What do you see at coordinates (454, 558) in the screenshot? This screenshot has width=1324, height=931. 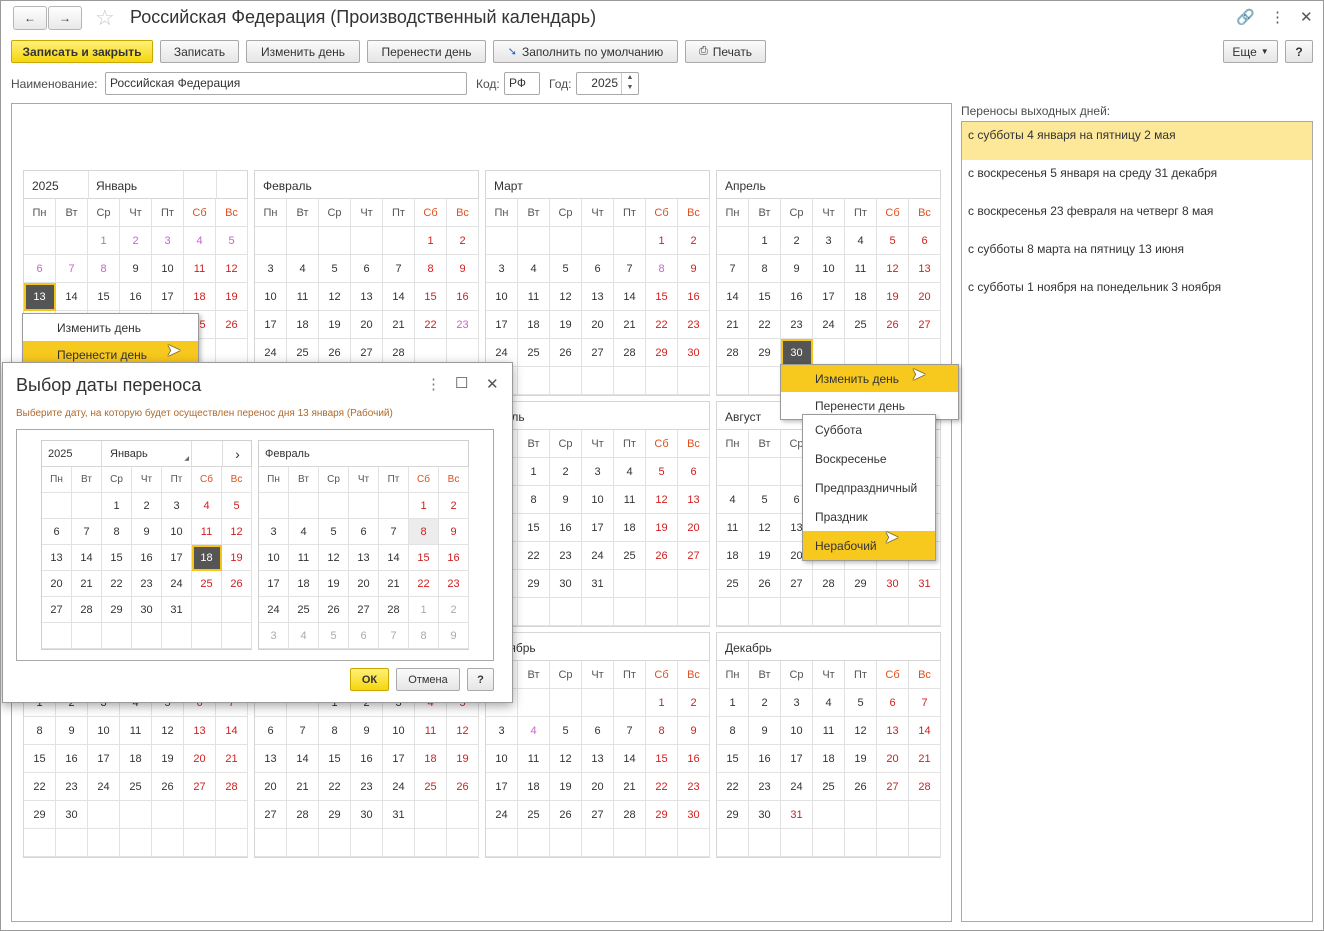 I see `picker-day-cell: 16` at bounding box center [454, 558].